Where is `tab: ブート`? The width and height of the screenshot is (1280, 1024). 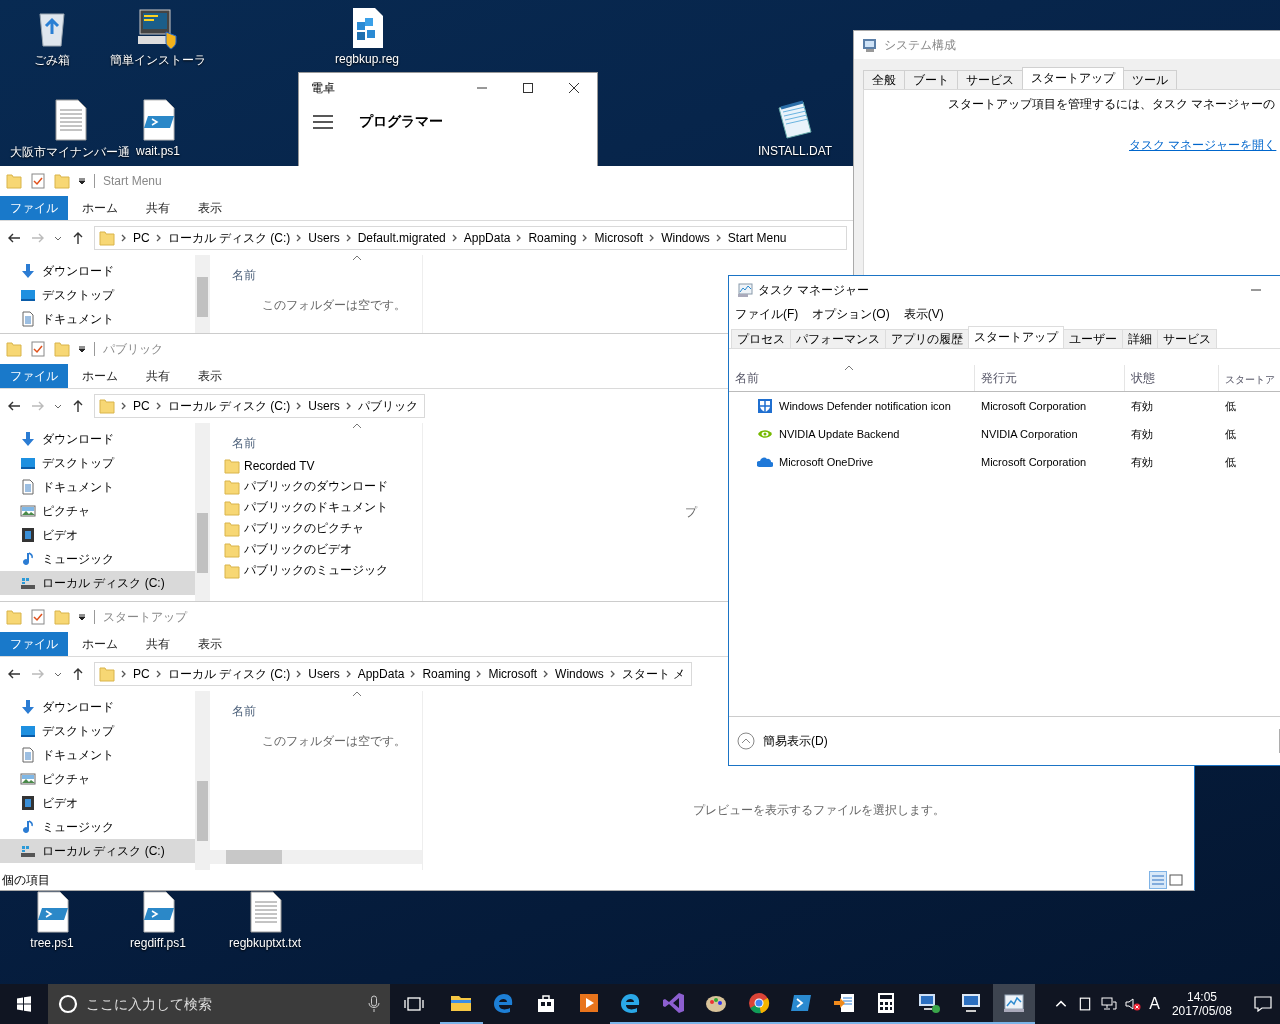 tab: ブート is located at coordinates (931, 79).